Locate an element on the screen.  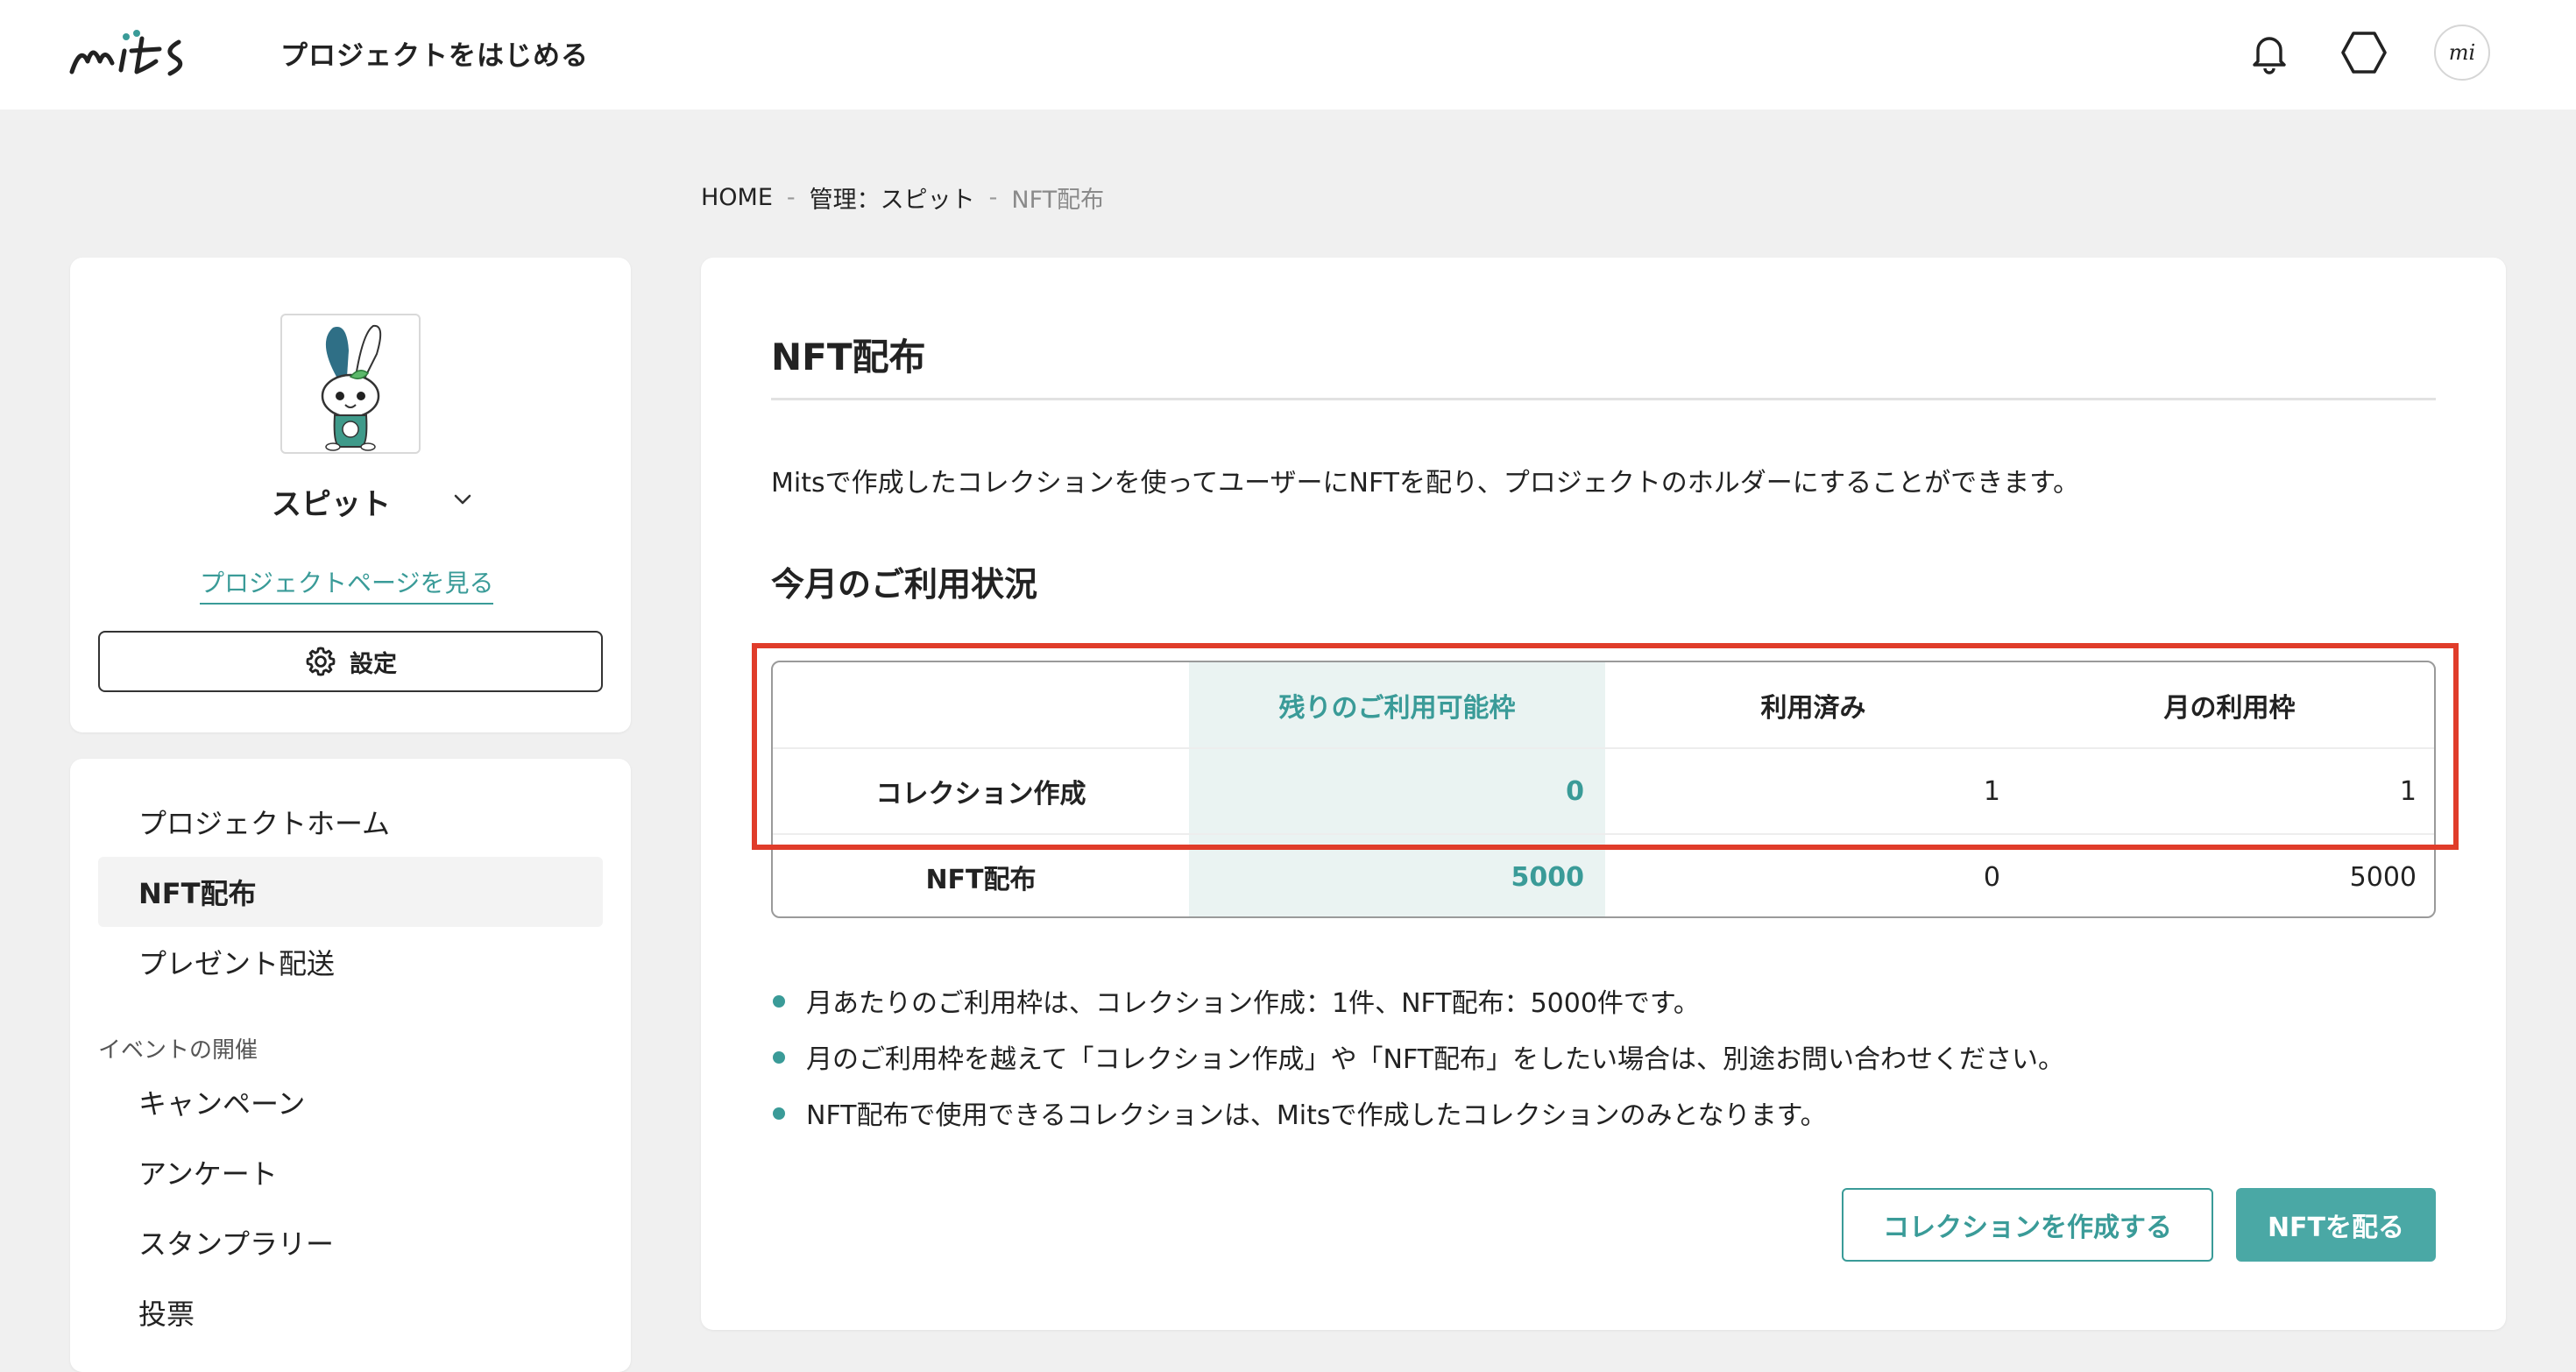
table-cell-used: 0 is located at coordinates (1991, 877).